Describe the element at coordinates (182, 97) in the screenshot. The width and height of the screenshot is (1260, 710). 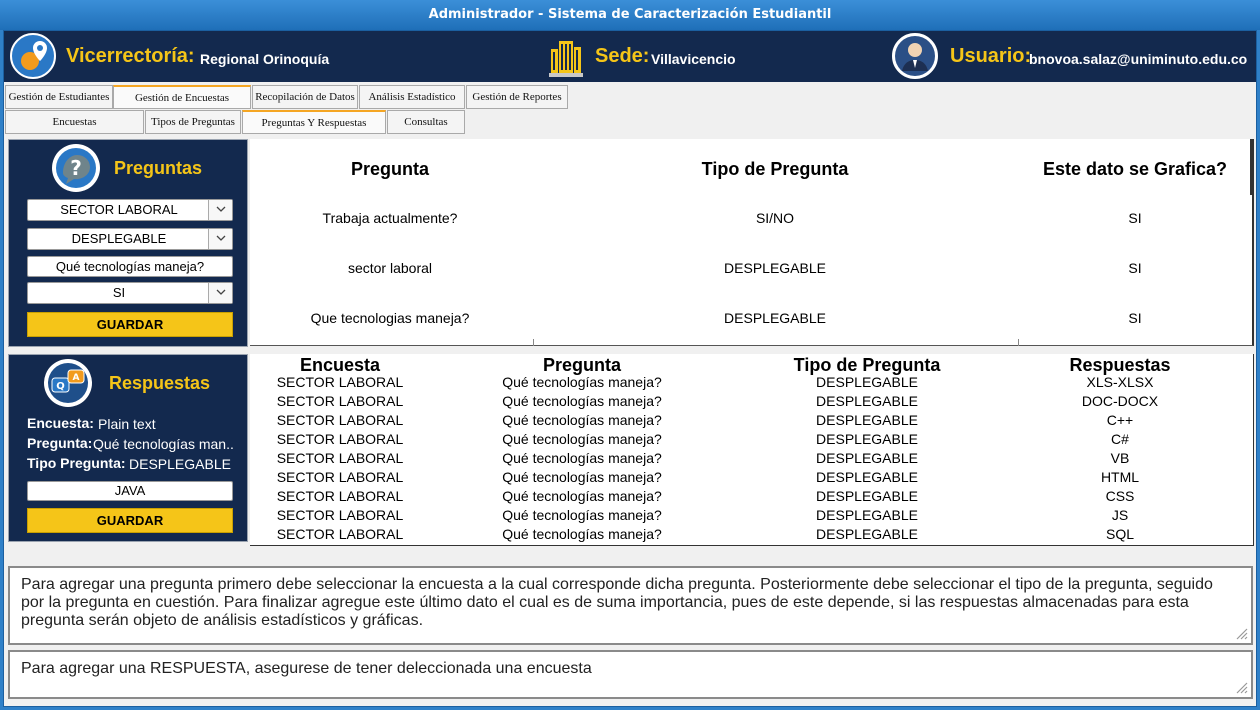
I see `tab-gestion-encuestas: Gestión de Encuestas` at that location.